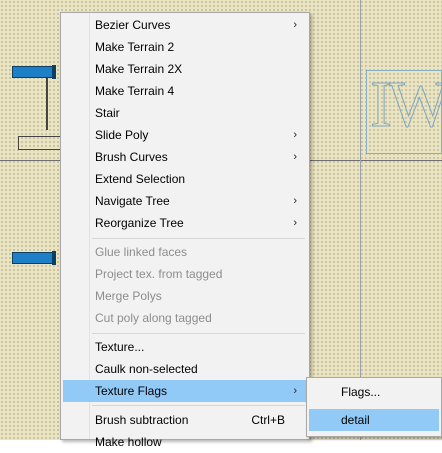  What do you see at coordinates (185, 252) in the screenshot?
I see `menu-item-glue-linked-faces: Glue linked faces` at bounding box center [185, 252].